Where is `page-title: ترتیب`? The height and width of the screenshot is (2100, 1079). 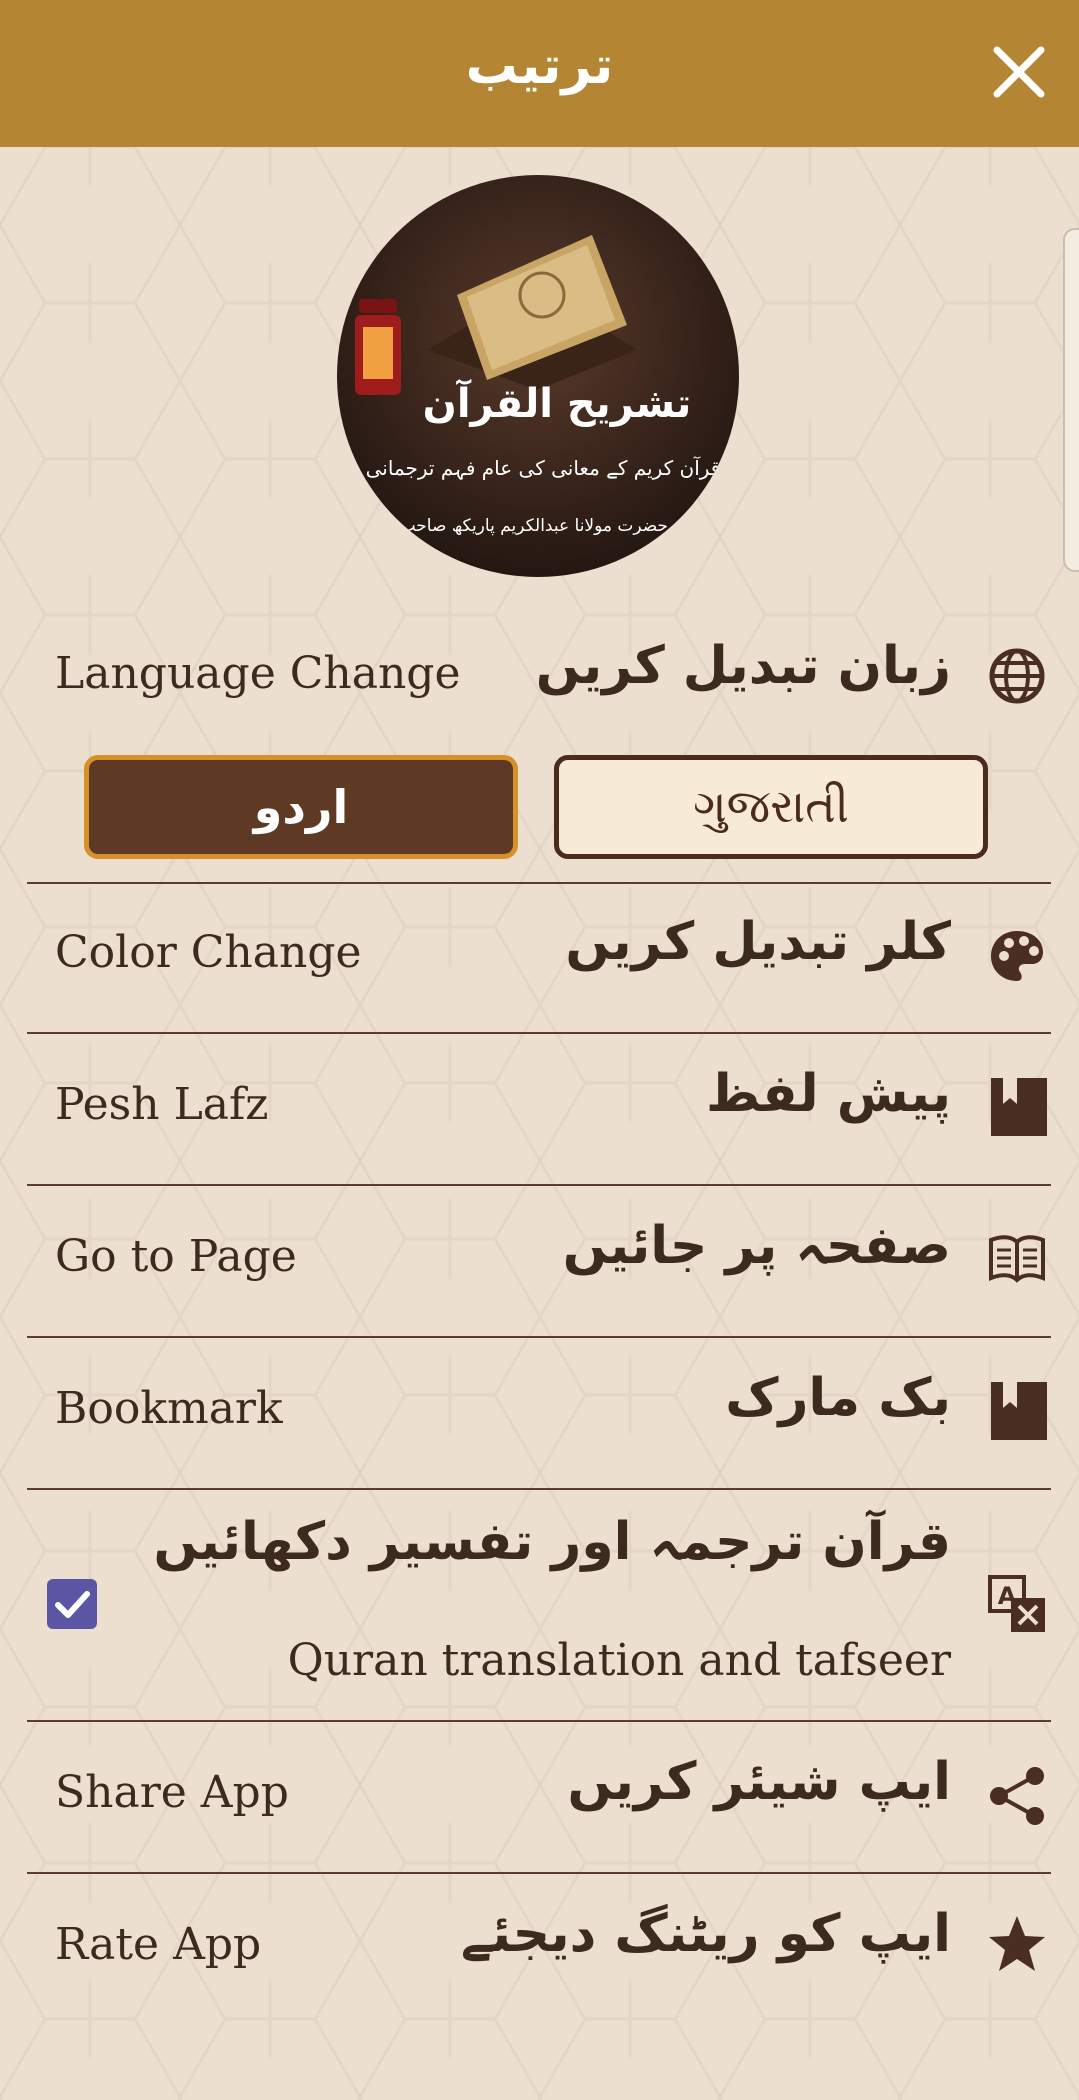 page-title: ترتیب is located at coordinates (539, 66).